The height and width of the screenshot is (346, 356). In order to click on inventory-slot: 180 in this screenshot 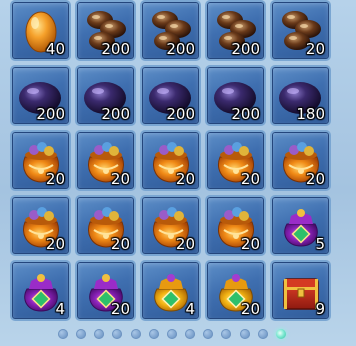, I will do `click(300, 95)`.